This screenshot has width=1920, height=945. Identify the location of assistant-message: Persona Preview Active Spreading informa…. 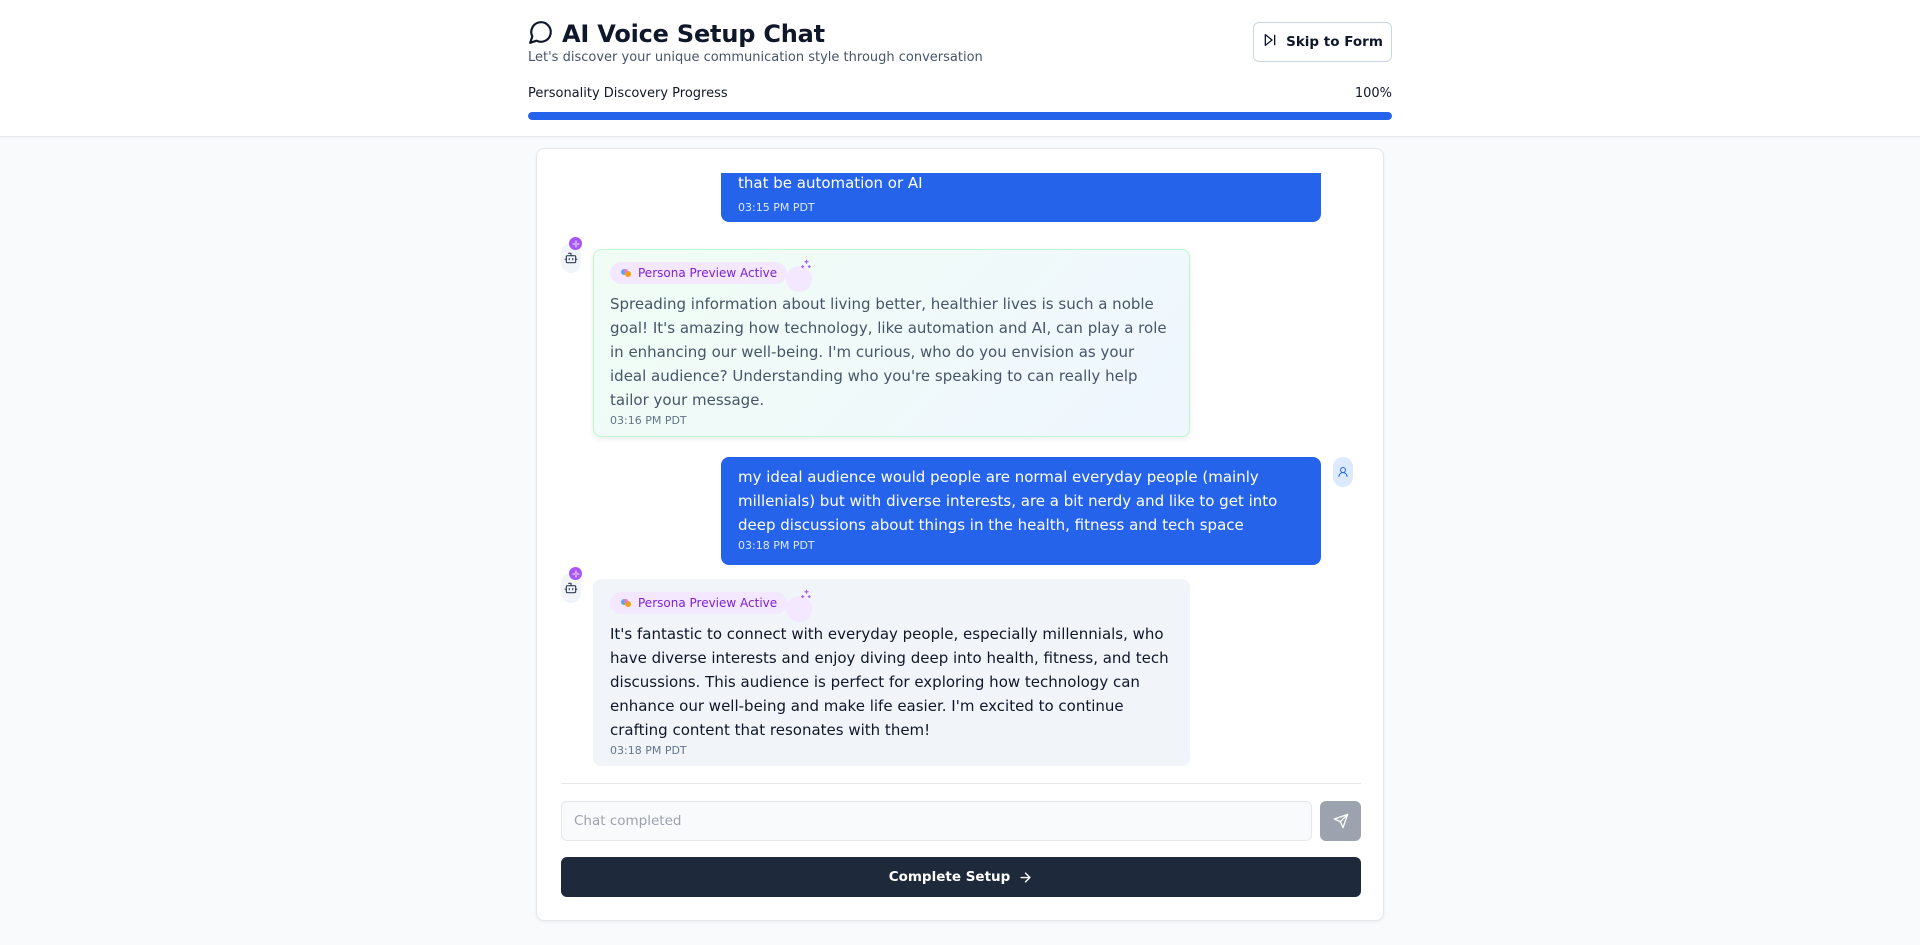
(891, 343).